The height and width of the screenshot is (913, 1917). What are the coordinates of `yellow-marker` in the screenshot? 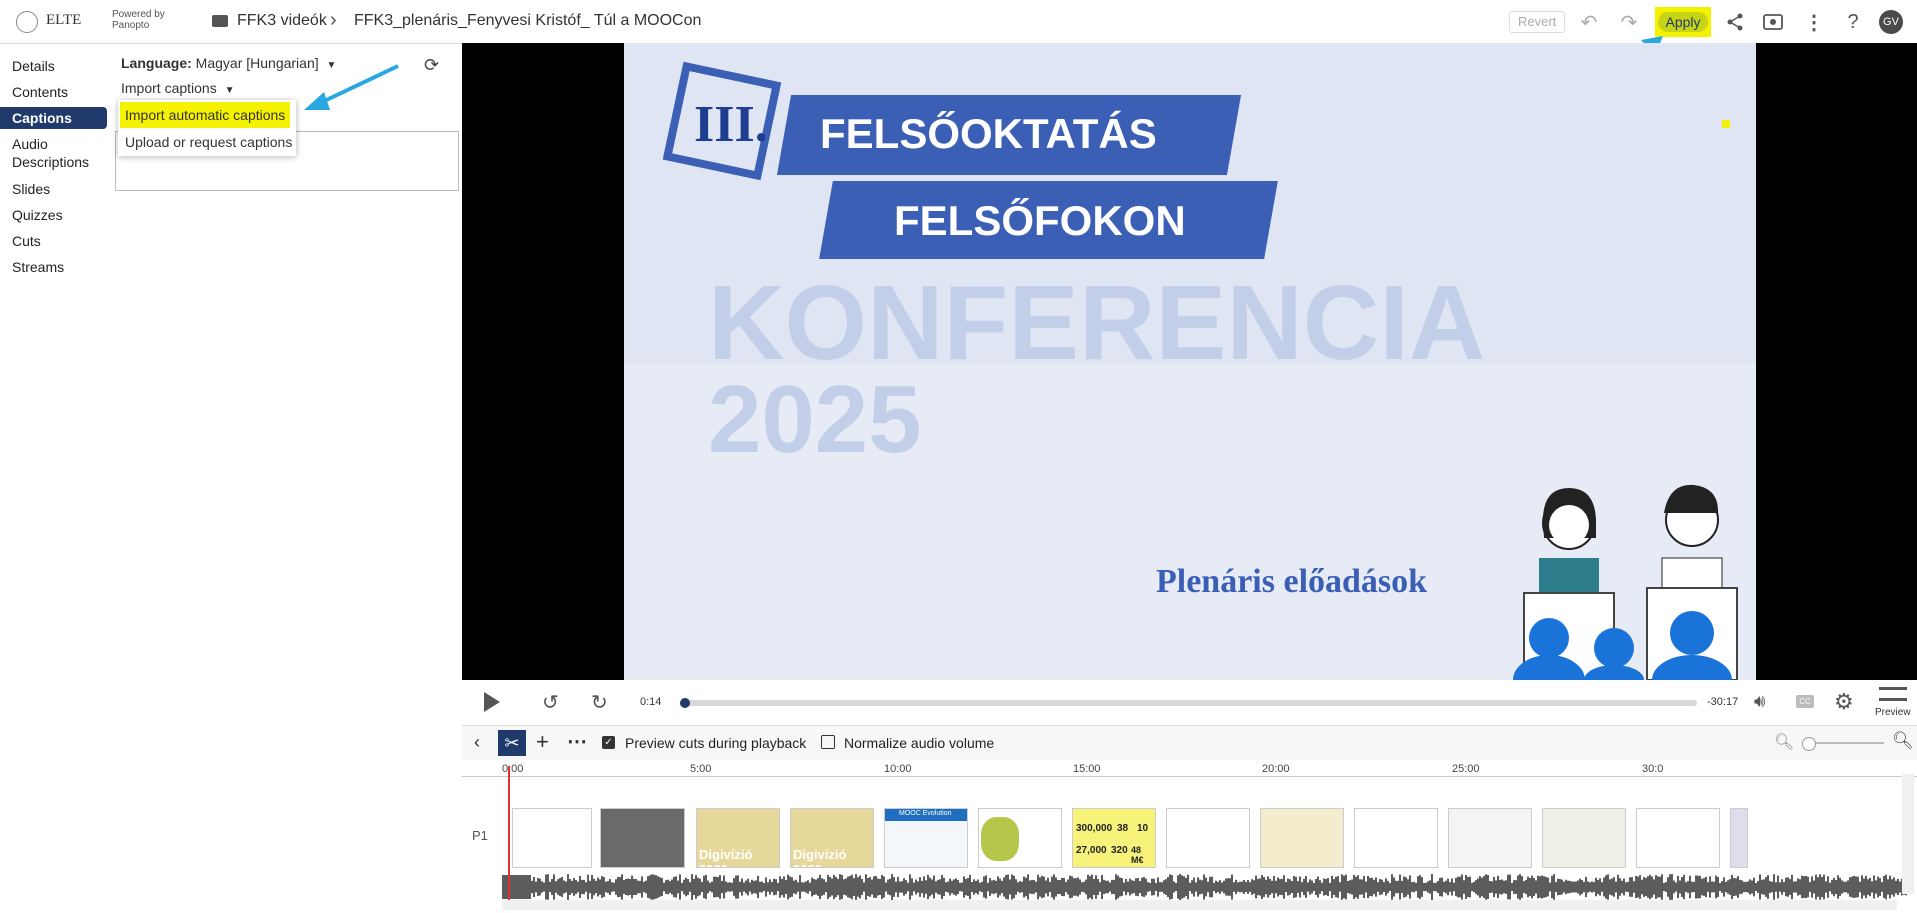 It's located at (1726, 124).